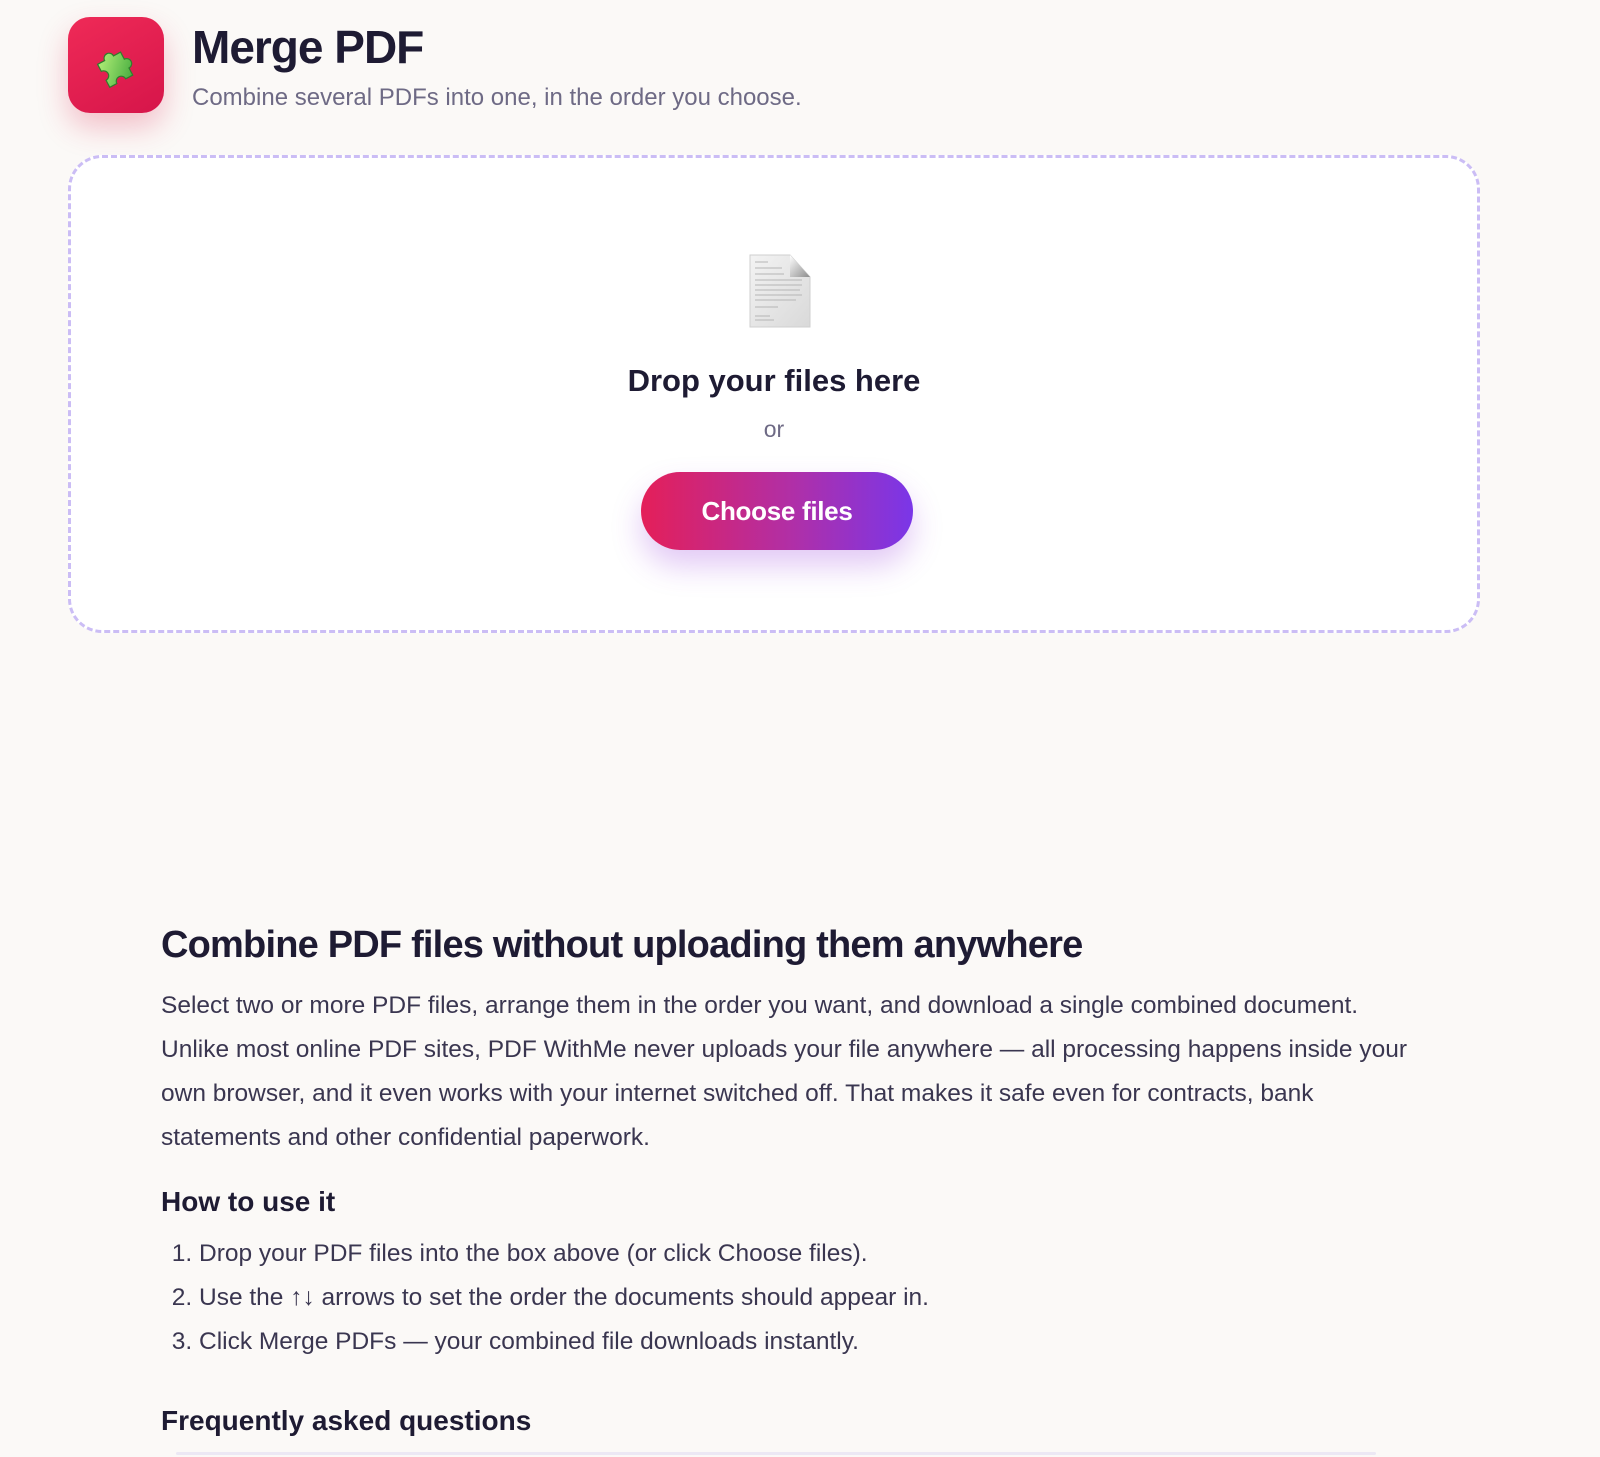 This screenshot has width=1600, height=1457. Describe the element at coordinates (777, 511) in the screenshot. I see `choose-files-button: Choose files` at that location.